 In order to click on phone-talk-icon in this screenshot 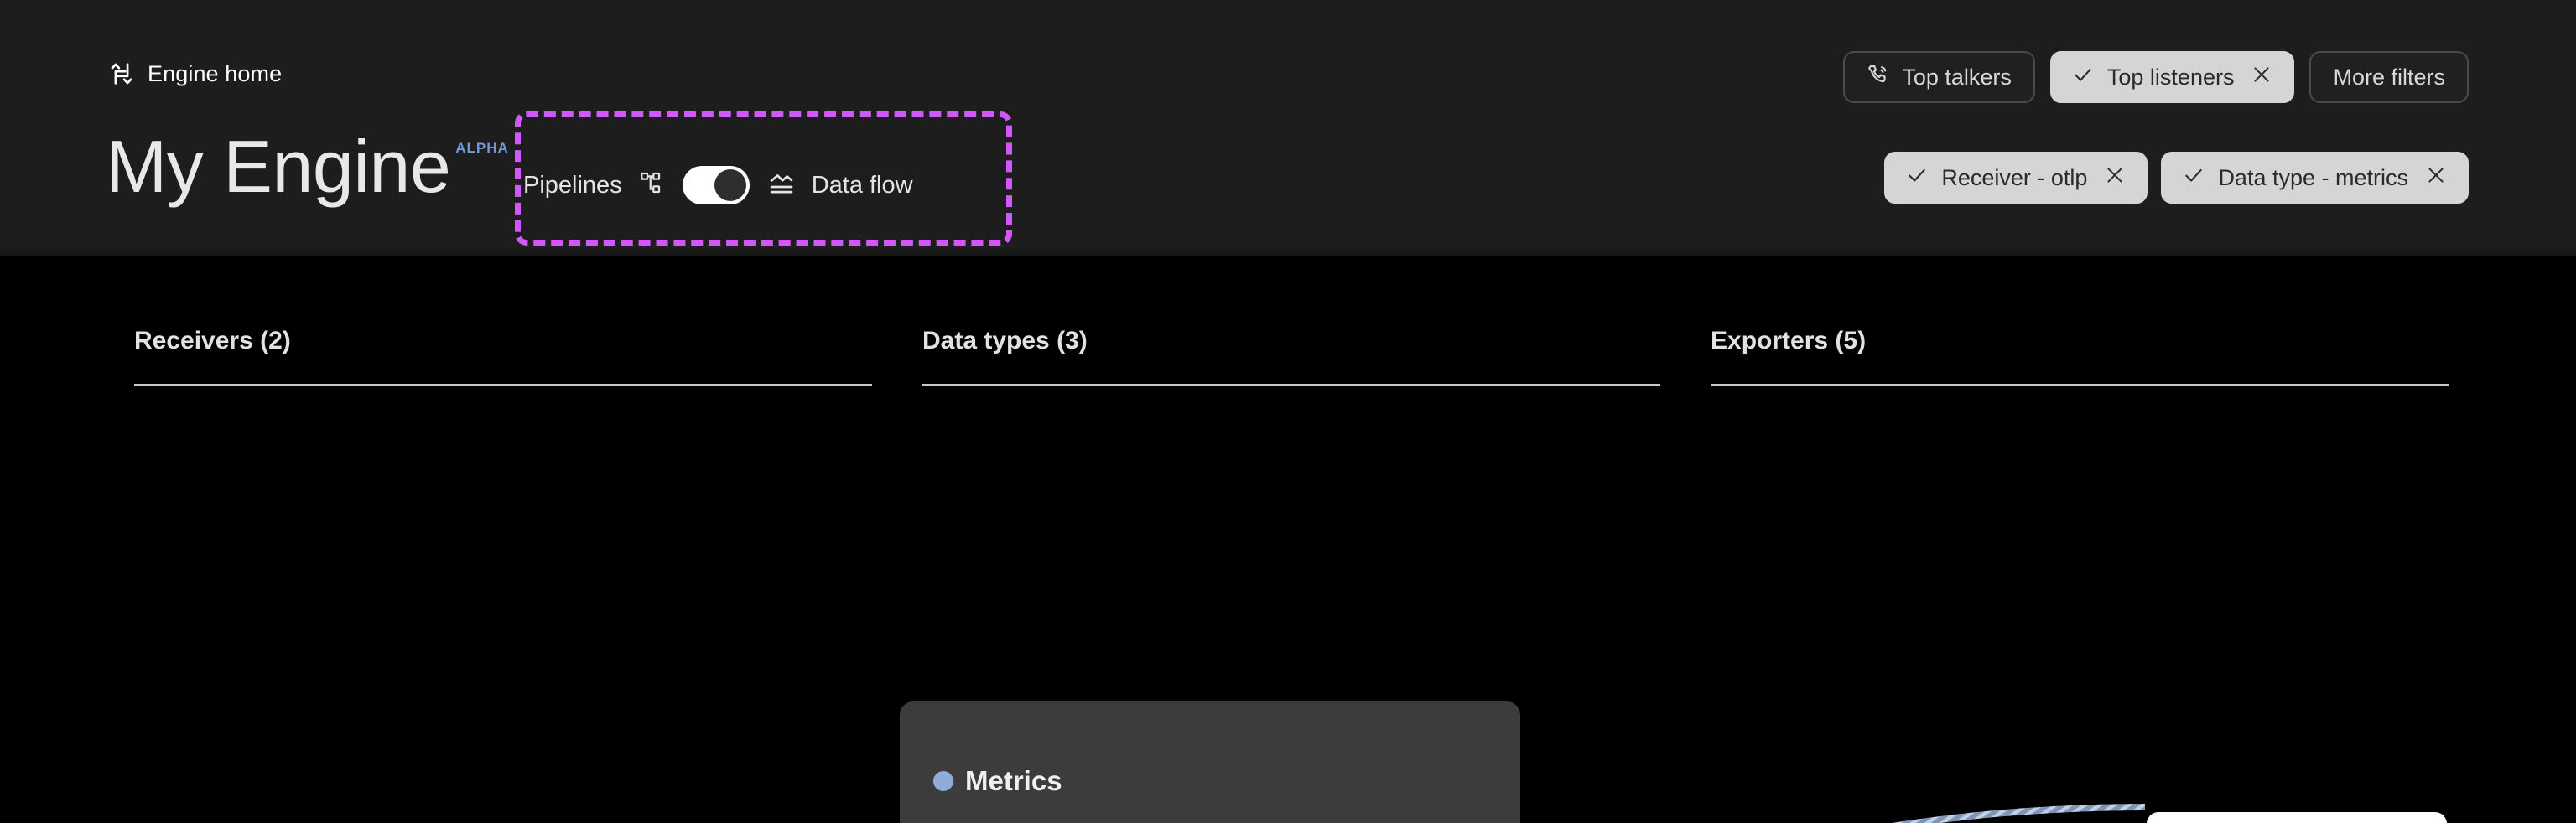, I will do `click(1878, 77)`.